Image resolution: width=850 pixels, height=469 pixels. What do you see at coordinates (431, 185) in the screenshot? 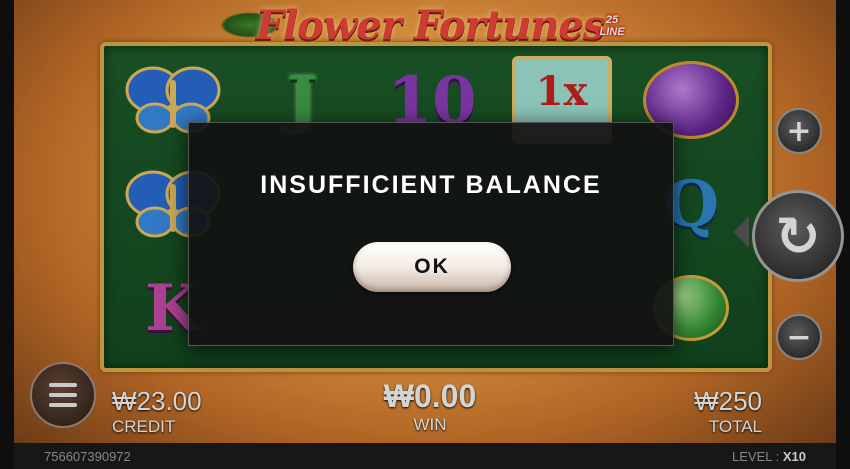
I see `dialog-message: INSUFFICIENT BALANCE` at bounding box center [431, 185].